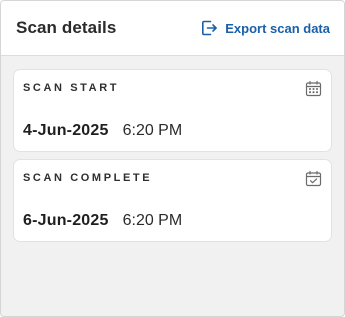 Image resolution: width=345 pixels, height=317 pixels. I want to click on export-scan-data-button: Export scan data, so click(265, 28).